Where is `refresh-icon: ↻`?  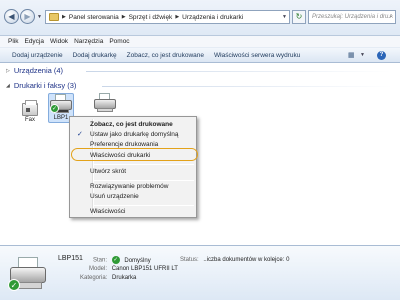 refresh-icon: ↻ is located at coordinates (299, 16).